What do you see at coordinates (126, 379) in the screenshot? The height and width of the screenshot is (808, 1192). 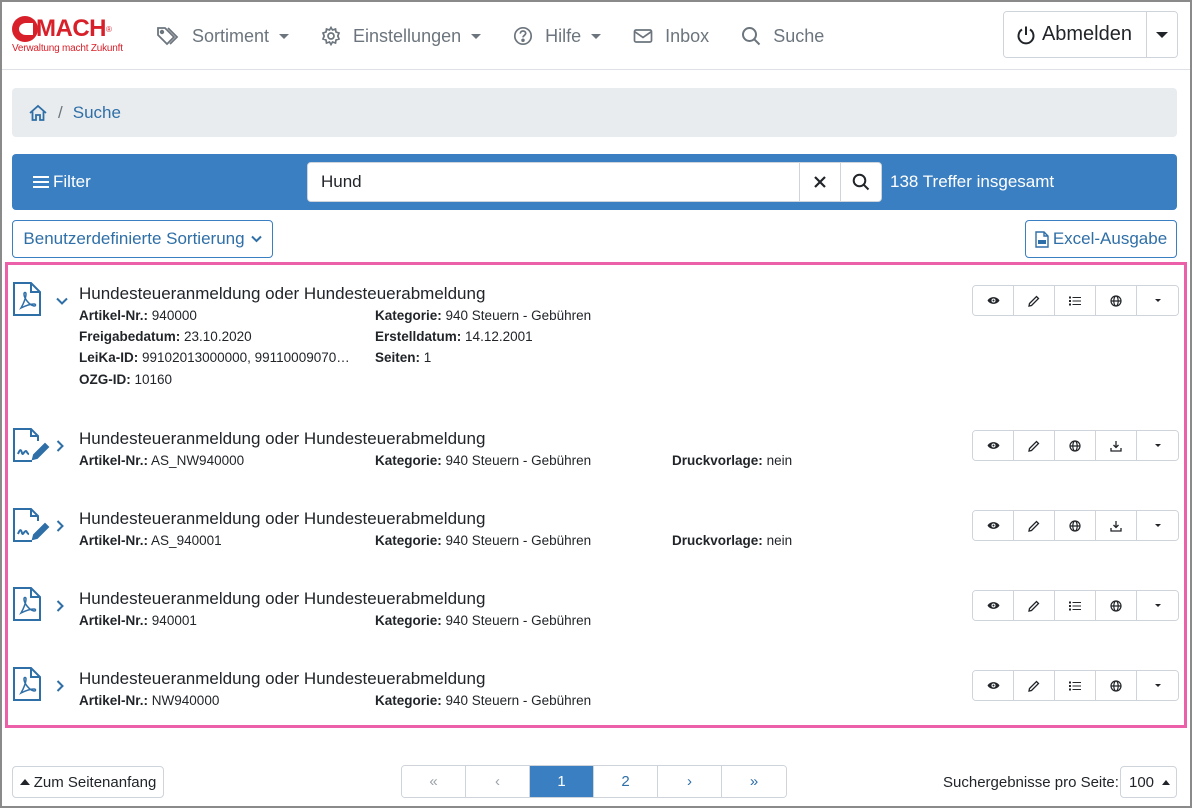 I see `result-ozg-id: OZG-ID: 10160` at bounding box center [126, 379].